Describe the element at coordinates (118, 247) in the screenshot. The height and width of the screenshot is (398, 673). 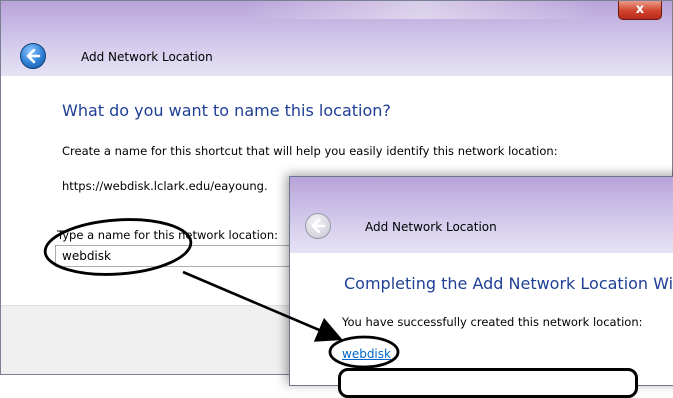
I see `annotation-ellipse-name-field` at that location.